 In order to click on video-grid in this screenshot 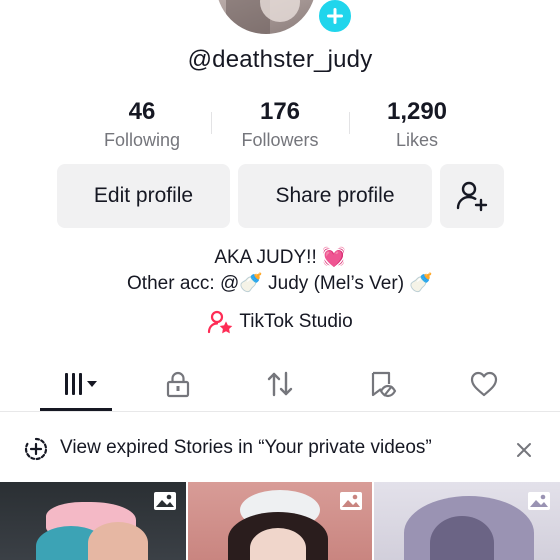, I will do `click(280, 521)`.